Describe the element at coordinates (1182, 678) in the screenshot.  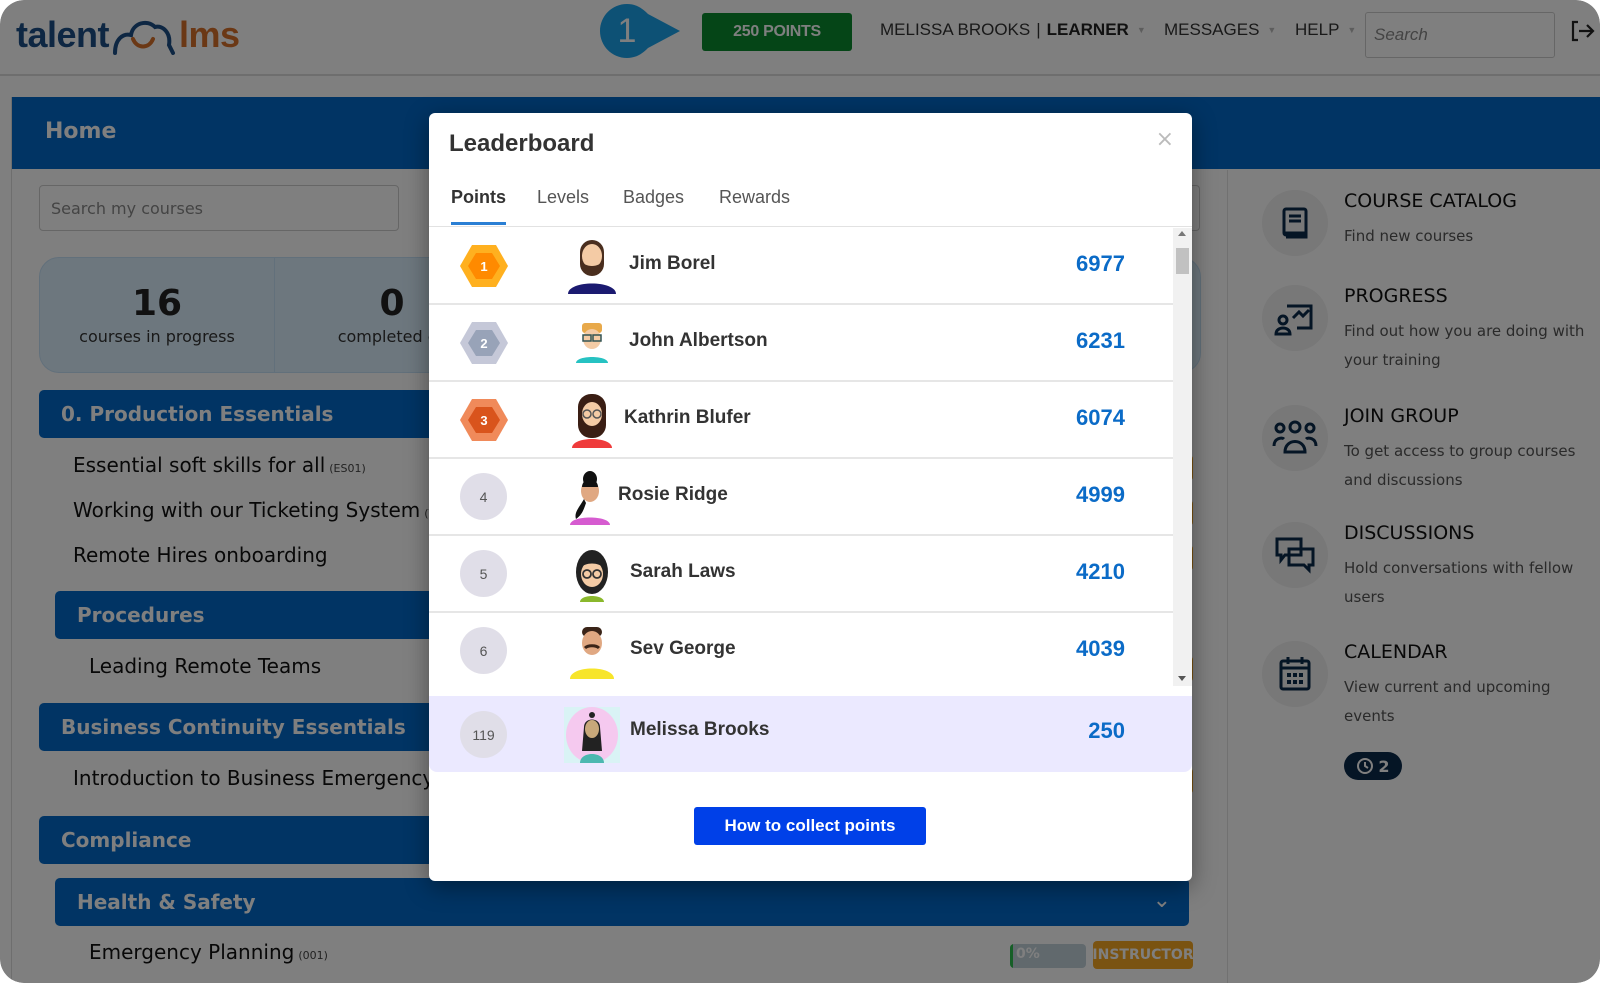
I see `scroll-down-arrow-icon` at that location.